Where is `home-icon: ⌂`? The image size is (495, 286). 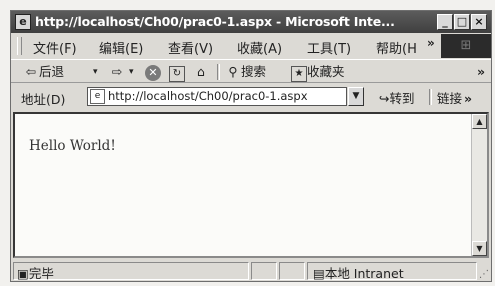
home-icon: ⌂ is located at coordinates (201, 71).